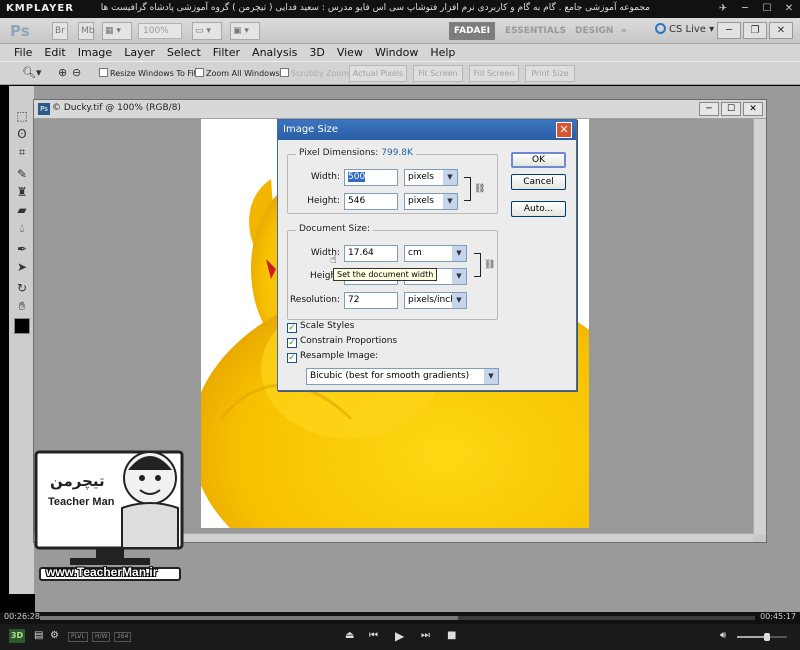 The height and width of the screenshot is (650, 800). I want to click on eraser-tool-icon: ▰, so click(22, 210).